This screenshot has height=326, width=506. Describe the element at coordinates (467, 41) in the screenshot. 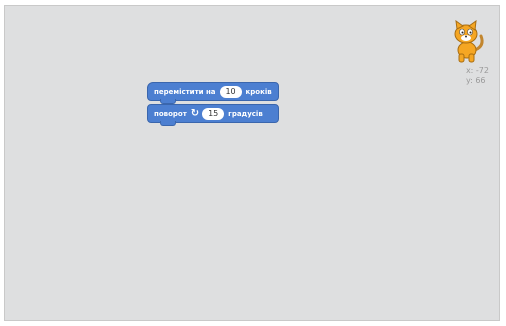

I see `cat-sprite-icon` at that location.